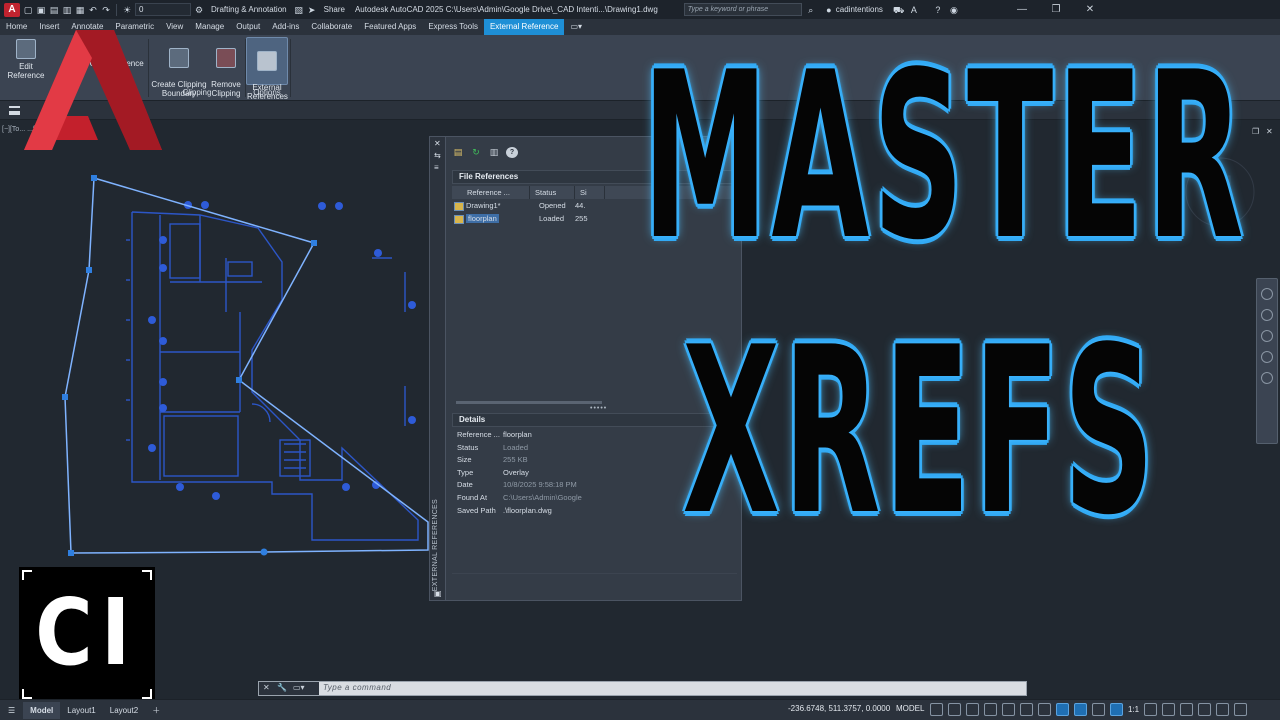 The width and height of the screenshot is (1280, 720). I want to click on units-icon, so click(1187, 709).